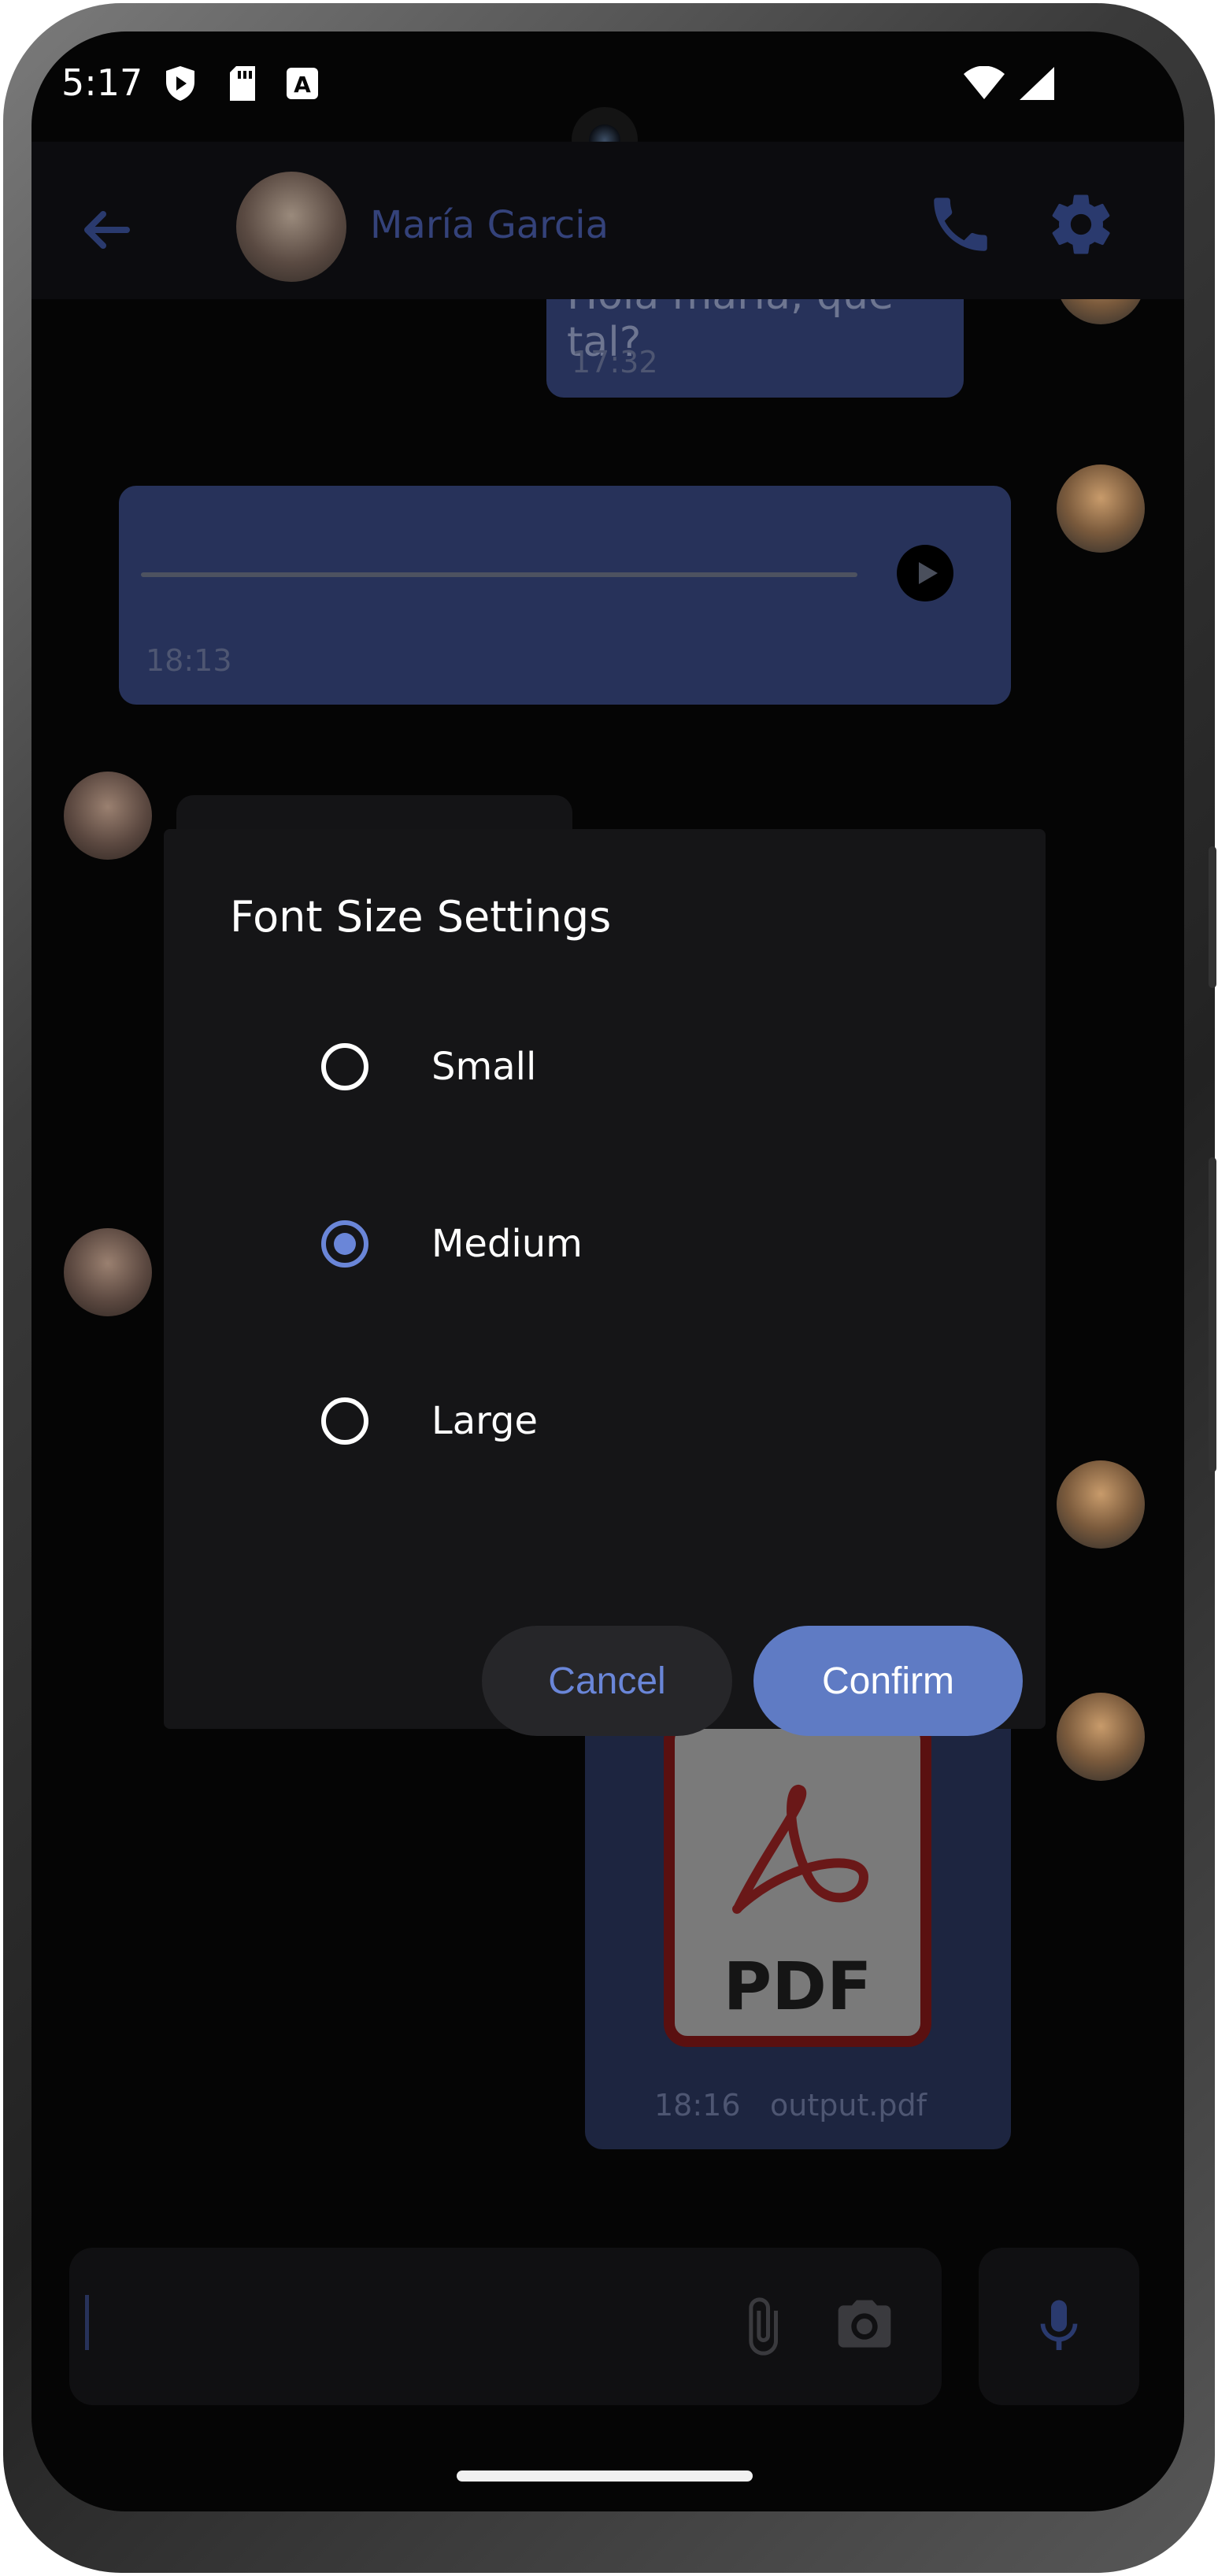 The image size is (1218, 2576). I want to click on message-bubble-pdf: PDF 18:16 output.pdf, so click(798, 1925).